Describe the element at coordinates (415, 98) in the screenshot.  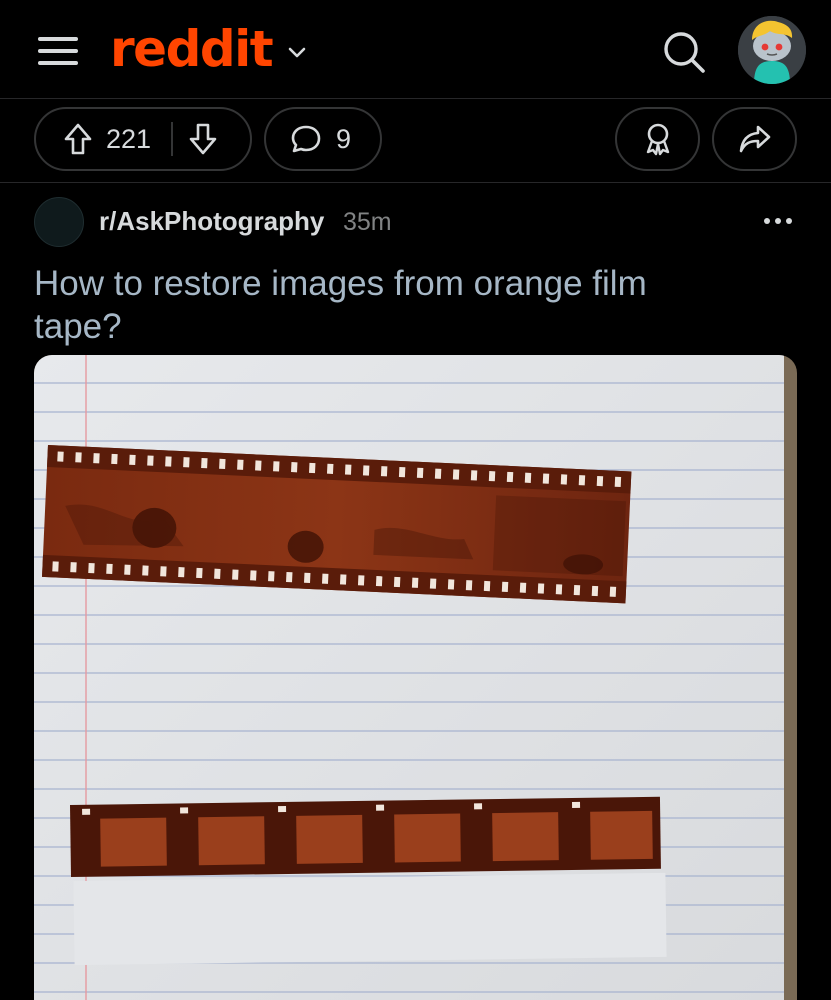
I see `top-divider` at that location.